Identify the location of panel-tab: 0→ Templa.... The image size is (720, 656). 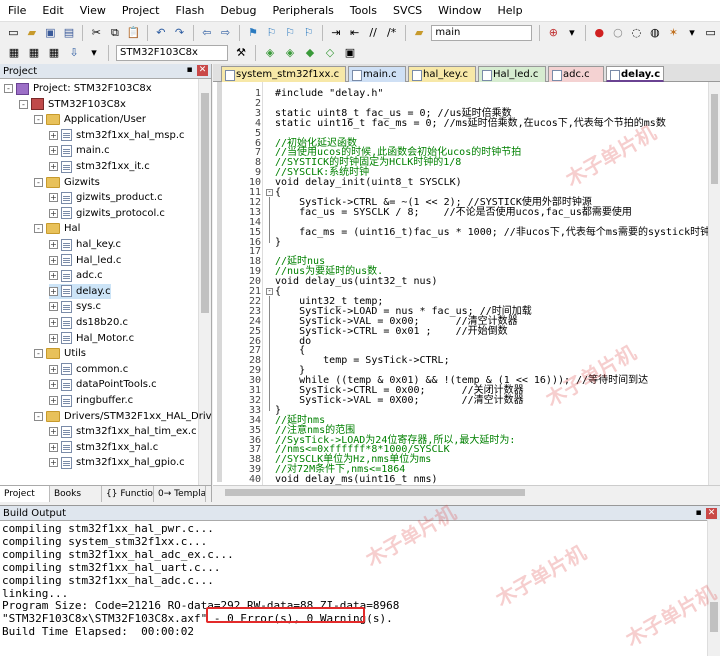
(180, 494).